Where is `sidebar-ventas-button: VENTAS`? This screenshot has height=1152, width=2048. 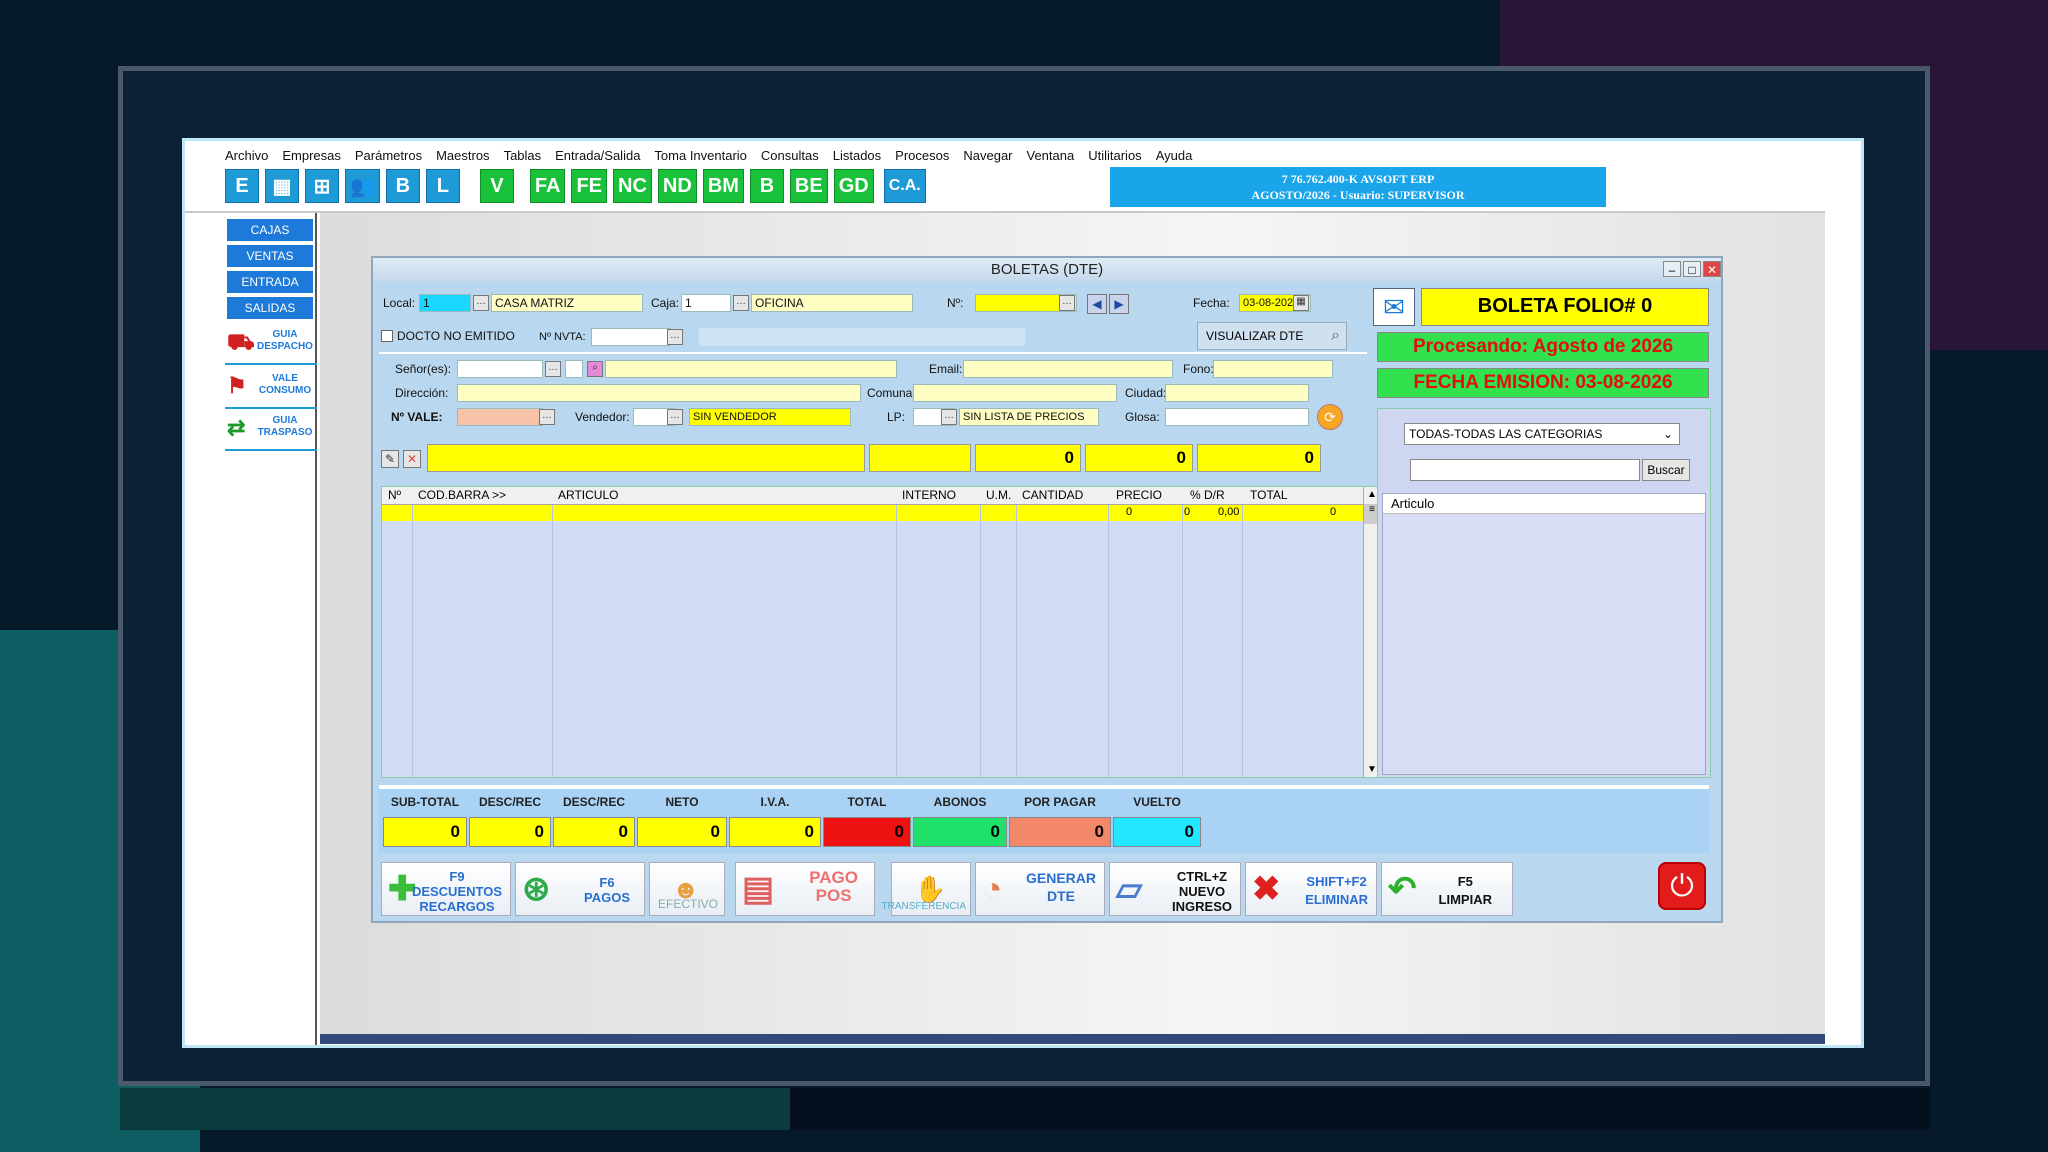 sidebar-ventas-button: VENTAS is located at coordinates (270, 256).